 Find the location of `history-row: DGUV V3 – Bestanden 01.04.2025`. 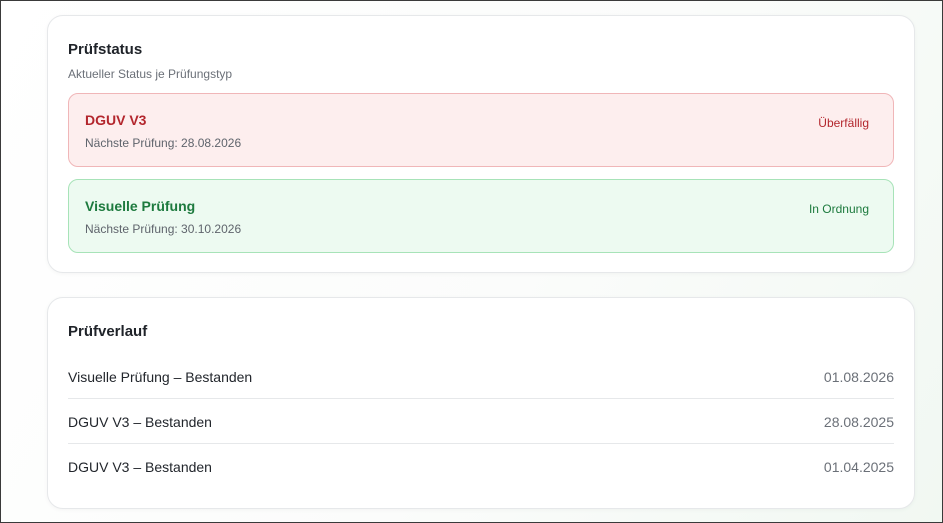

history-row: DGUV V3 – Bestanden 01.04.2025 is located at coordinates (481, 466).